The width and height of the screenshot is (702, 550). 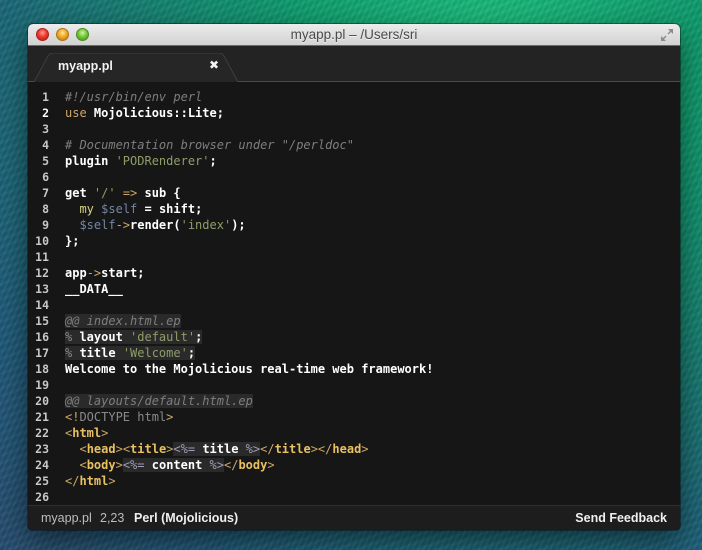 What do you see at coordinates (104, 193) in the screenshot?
I see `code-token: '/'` at bounding box center [104, 193].